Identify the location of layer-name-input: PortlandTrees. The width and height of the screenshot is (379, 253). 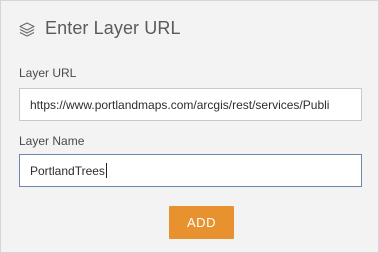
(190, 170).